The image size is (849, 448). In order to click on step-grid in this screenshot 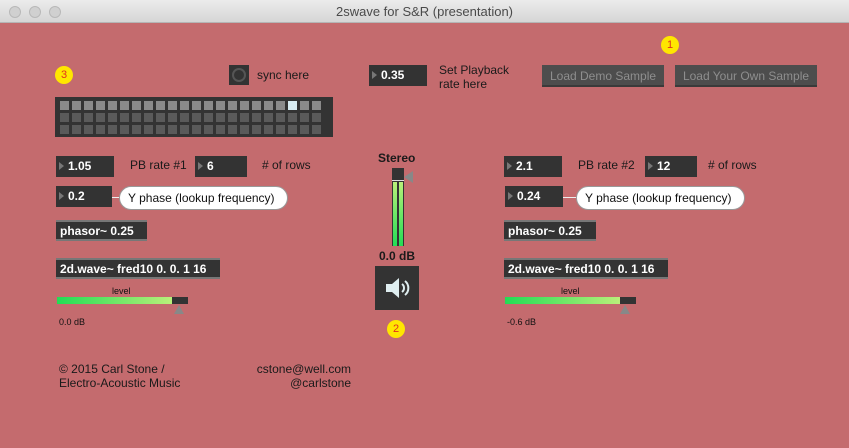, I will do `click(194, 117)`.